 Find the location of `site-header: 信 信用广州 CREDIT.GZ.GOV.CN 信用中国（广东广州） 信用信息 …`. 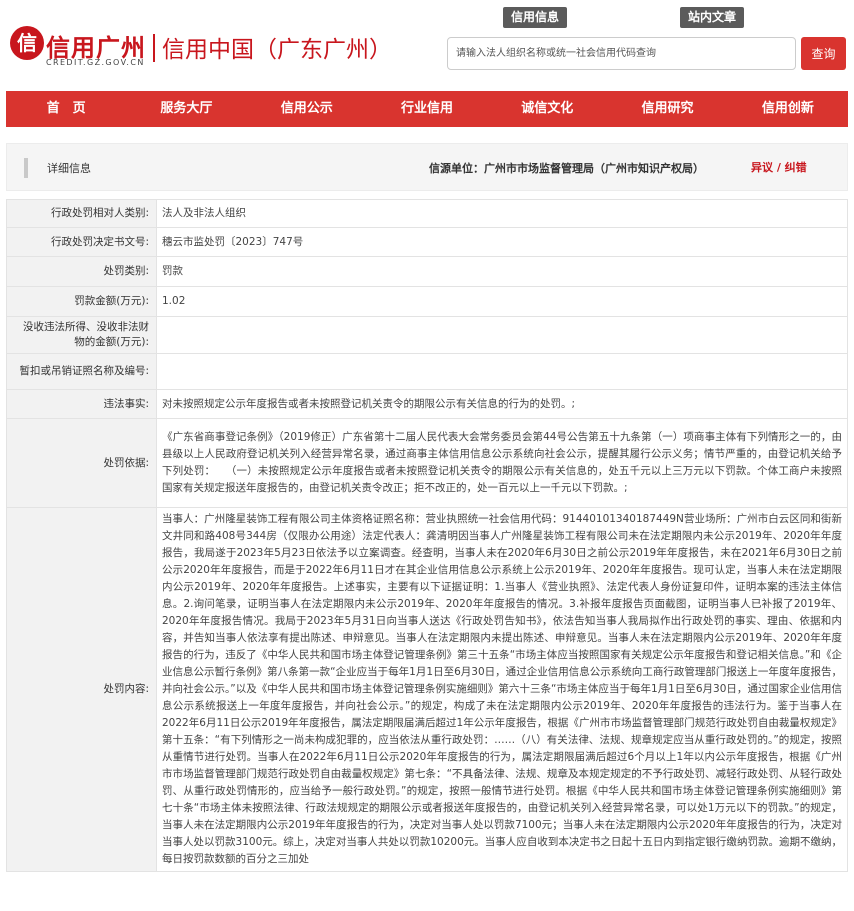

site-header: 信 信用广州 CREDIT.GZ.GOV.CN 信用中国（广东广州） 信用信息 … is located at coordinates (427, 44).